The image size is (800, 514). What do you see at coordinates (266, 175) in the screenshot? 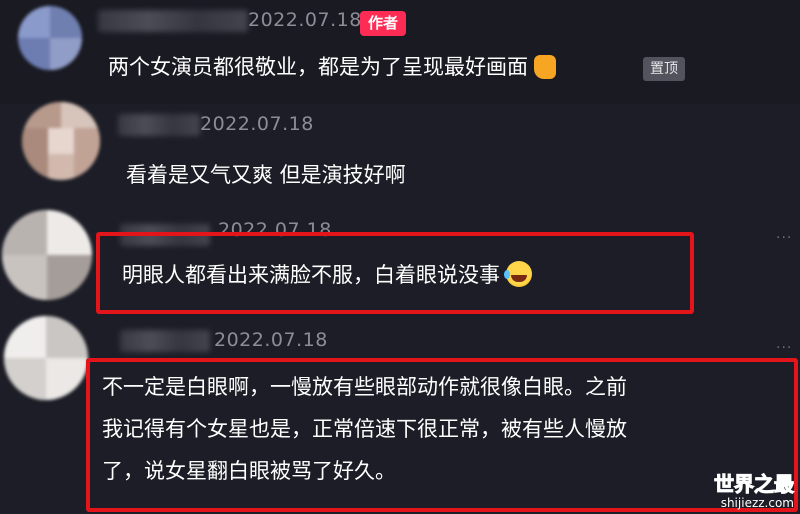
I see `comment-text: 看着是又气又爽 但是演技好啊` at bounding box center [266, 175].